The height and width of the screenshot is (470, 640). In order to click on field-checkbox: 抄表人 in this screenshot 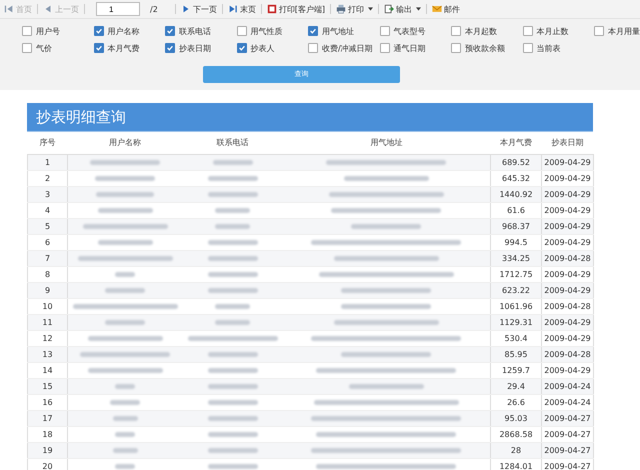, I will do `click(272, 48)`.